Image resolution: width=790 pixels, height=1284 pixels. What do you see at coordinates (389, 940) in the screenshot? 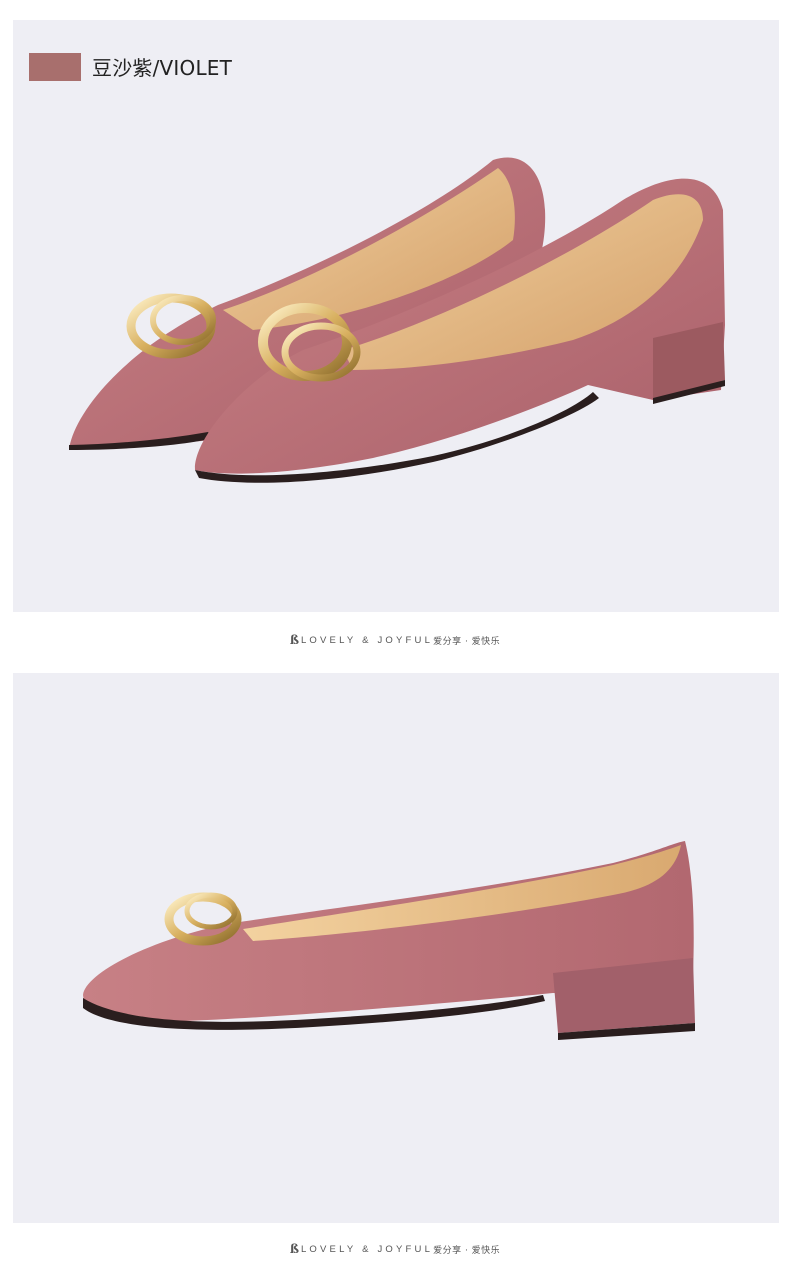
I see `single-shoe-image` at bounding box center [389, 940].